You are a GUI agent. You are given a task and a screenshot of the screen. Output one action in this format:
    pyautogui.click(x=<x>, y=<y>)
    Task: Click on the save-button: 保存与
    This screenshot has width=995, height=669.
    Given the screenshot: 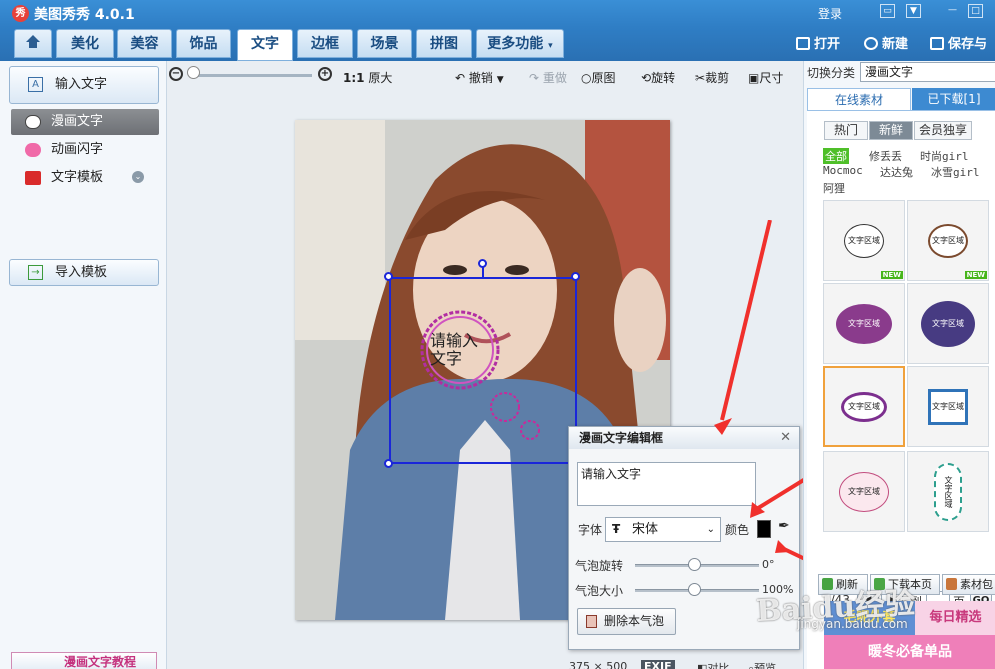 What is the action you would take?
    pyautogui.click(x=958, y=42)
    